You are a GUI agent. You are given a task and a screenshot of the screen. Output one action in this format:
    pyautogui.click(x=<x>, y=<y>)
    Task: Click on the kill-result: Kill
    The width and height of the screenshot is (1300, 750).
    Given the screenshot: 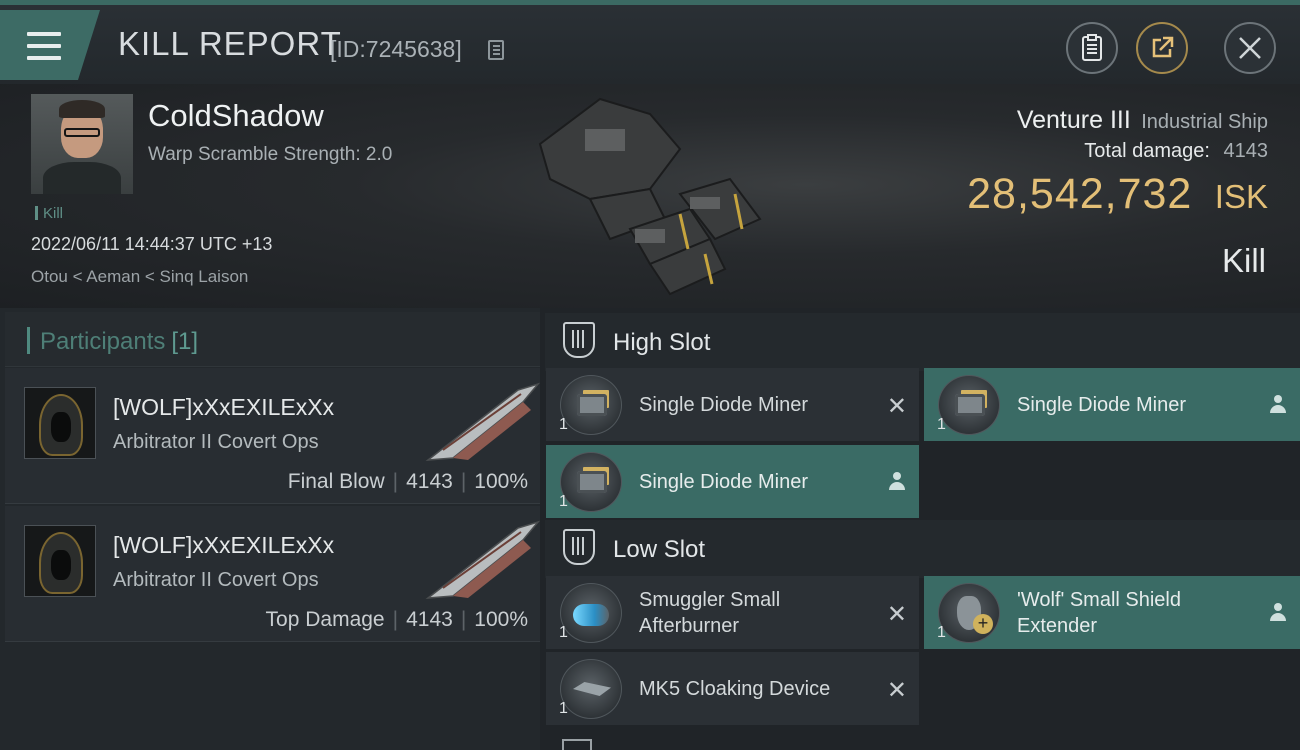 What is the action you would take?
    pyautogui.click(x=1243, y=260)
    